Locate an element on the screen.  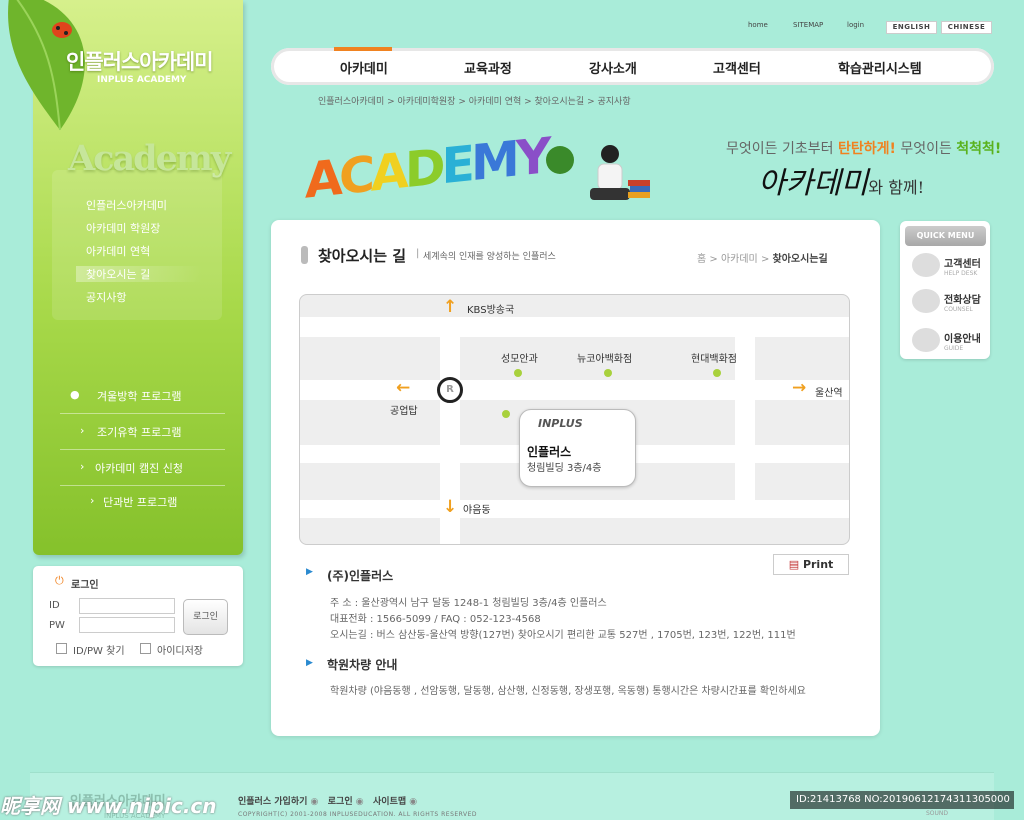
map-label-west: 공업탑 is located at coordinates (404, 411).